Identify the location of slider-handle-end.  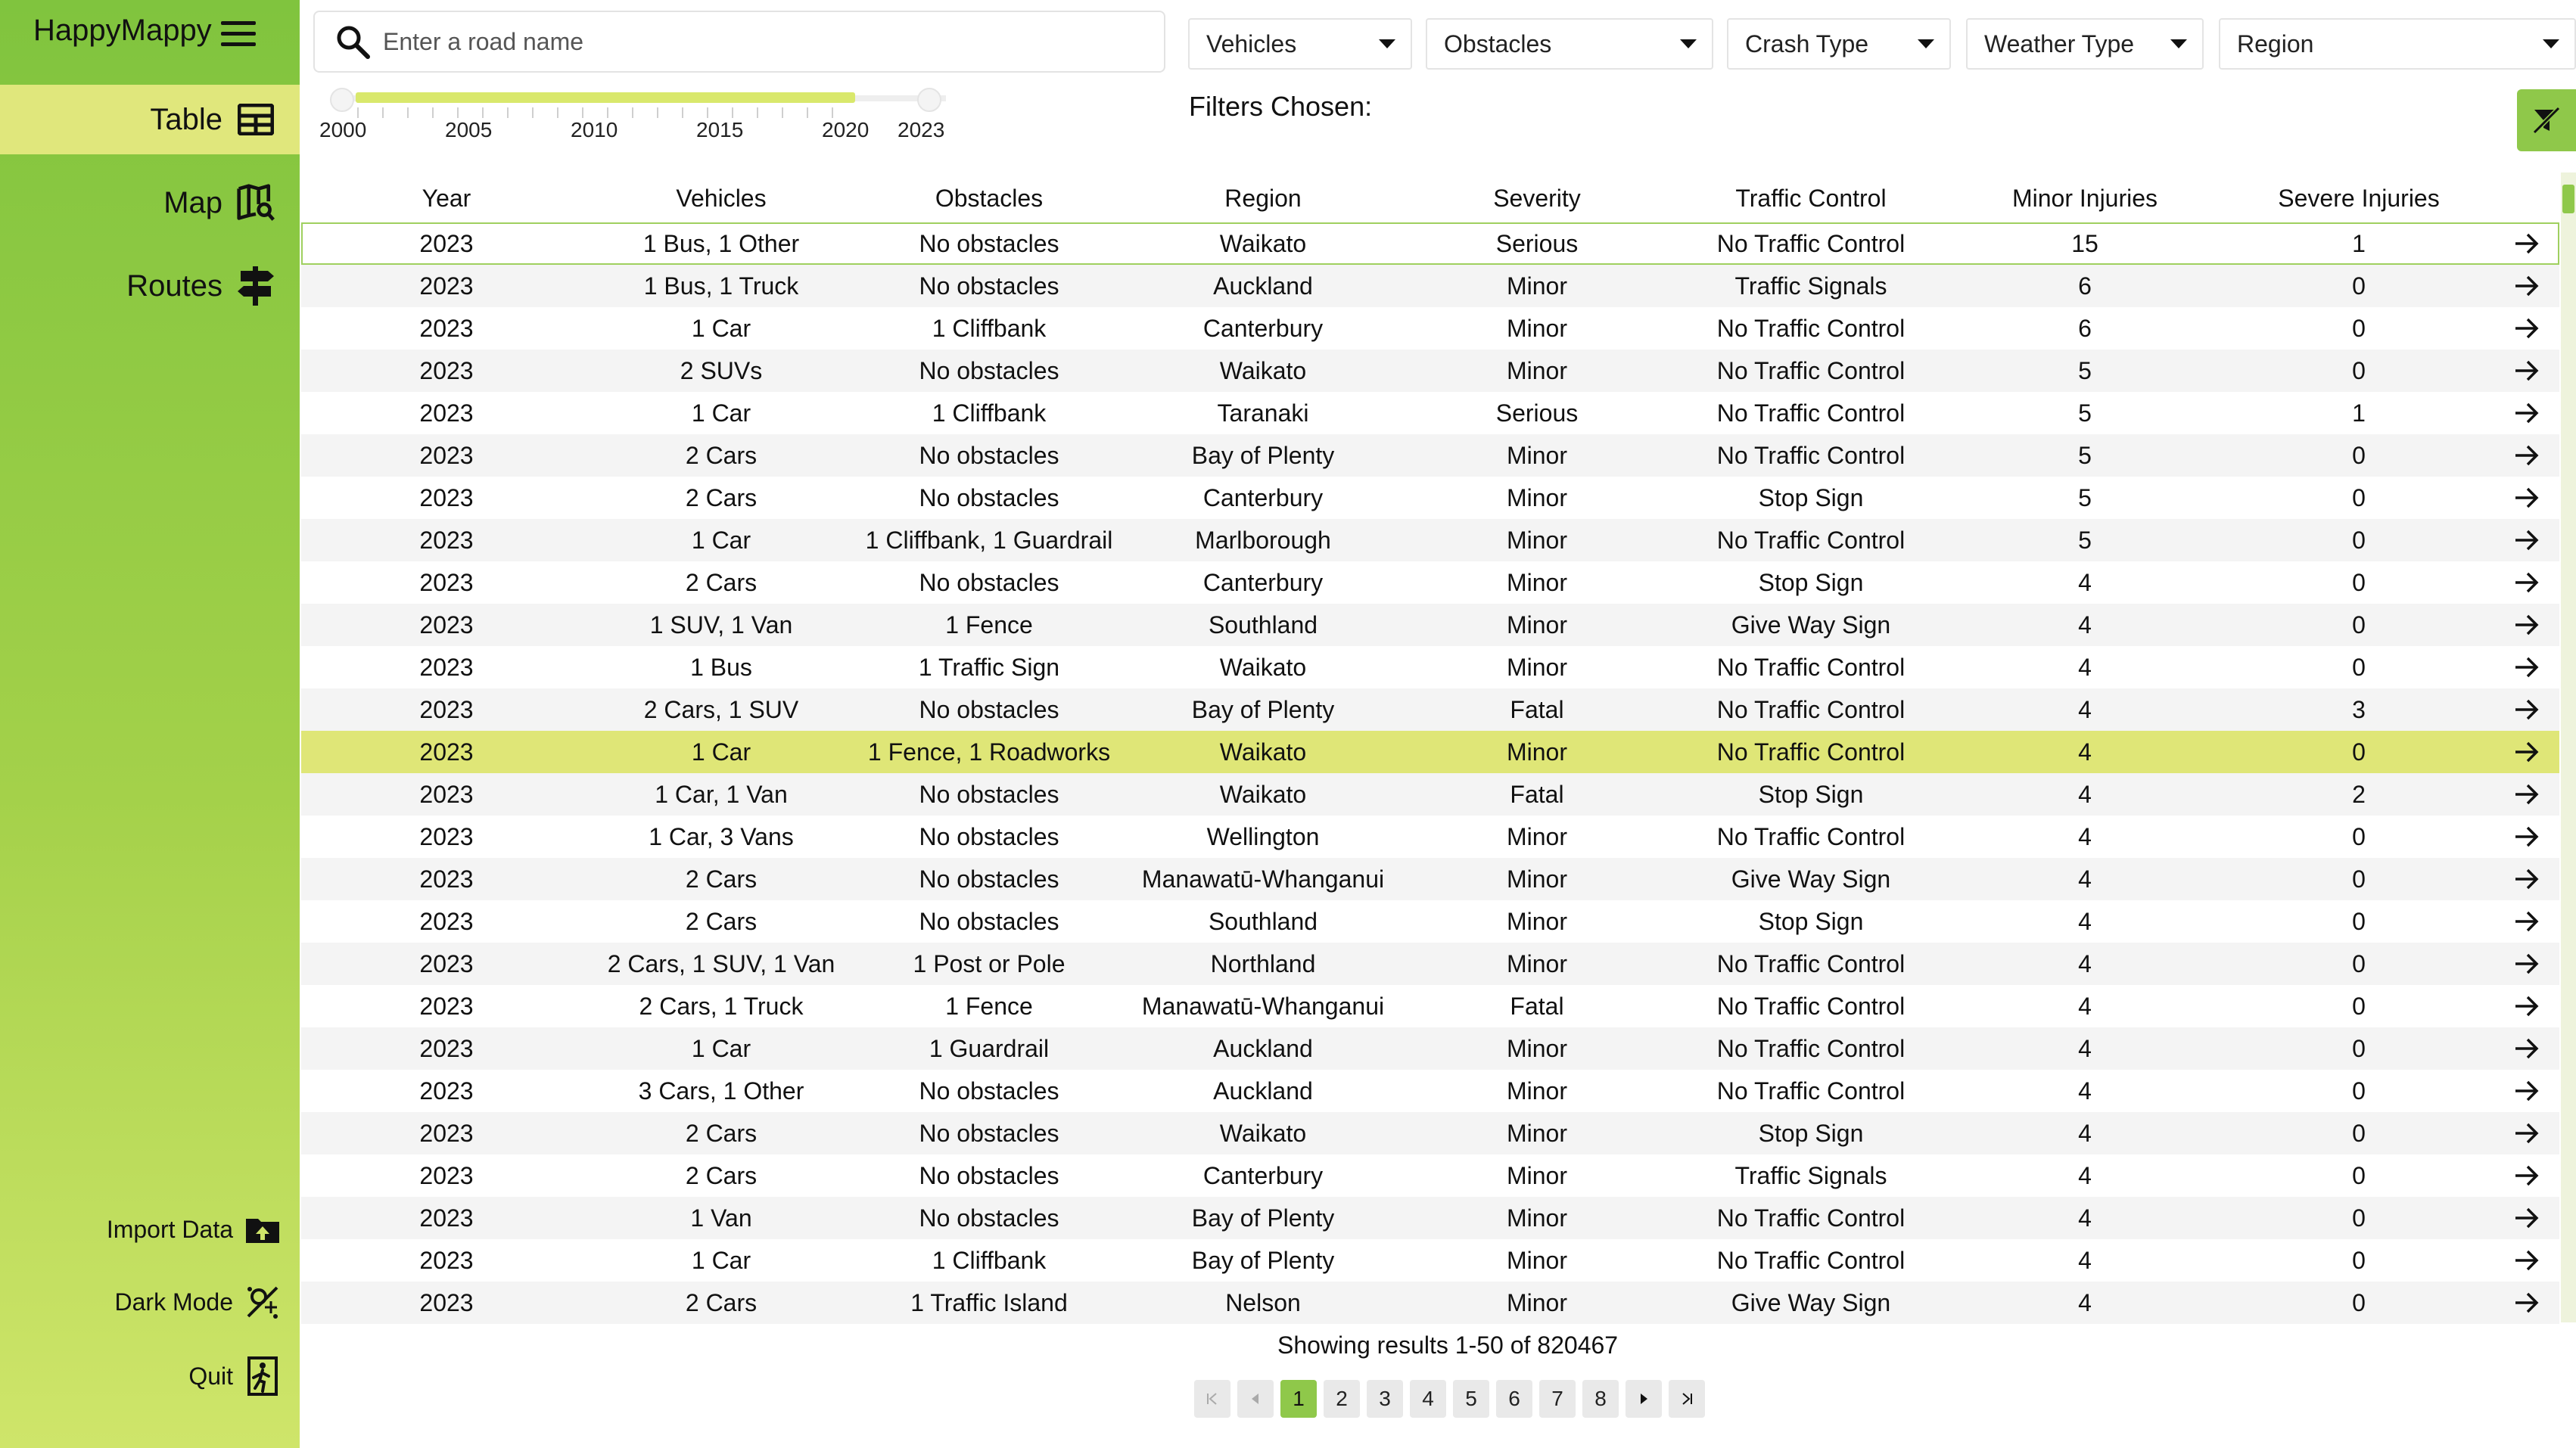
(929, 100).